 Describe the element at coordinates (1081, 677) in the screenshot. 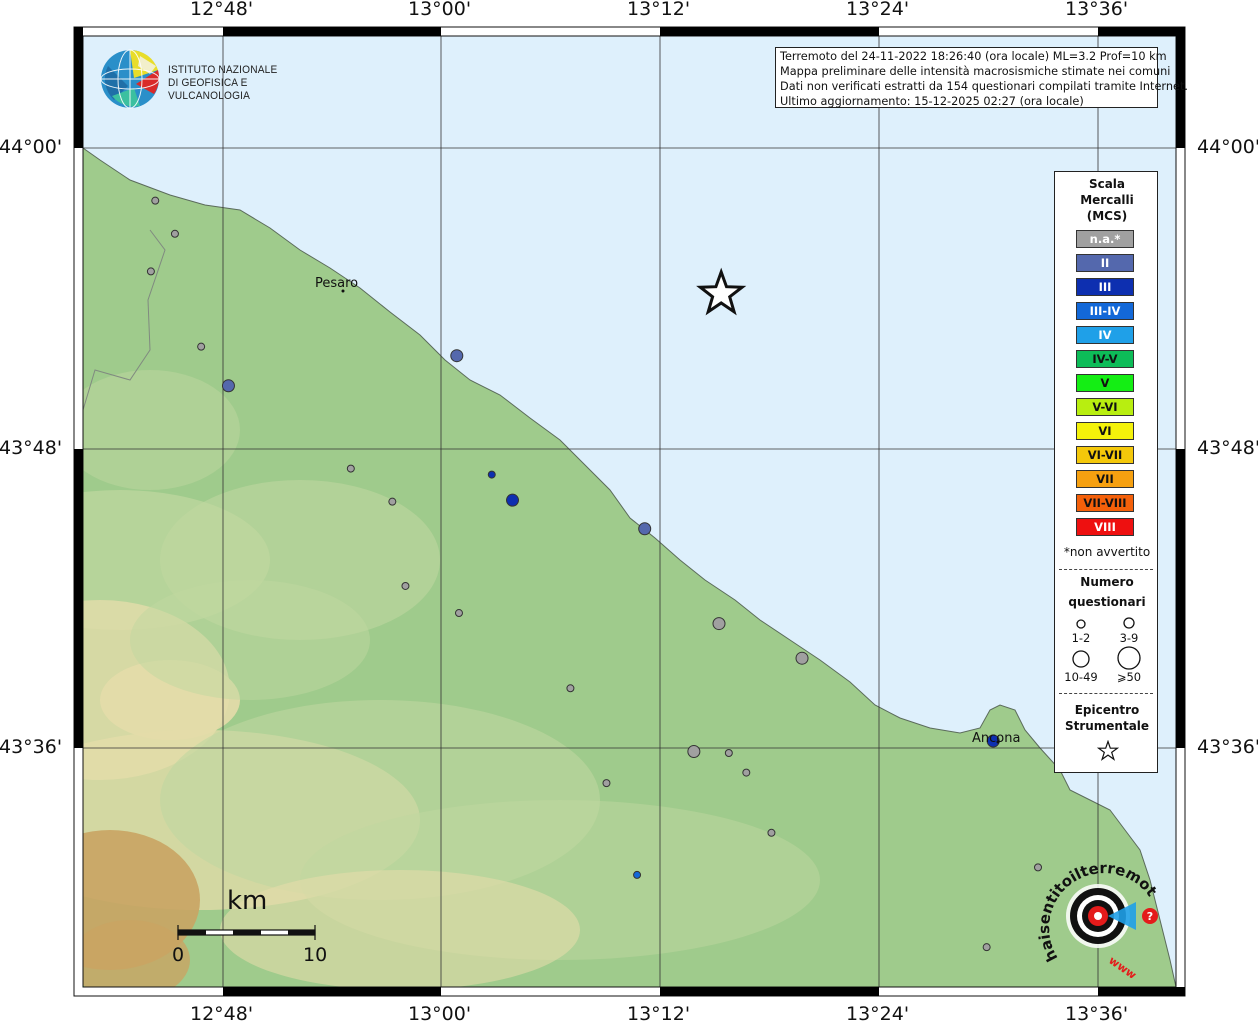

I see `size-label-10-49: 10-49` at that location.